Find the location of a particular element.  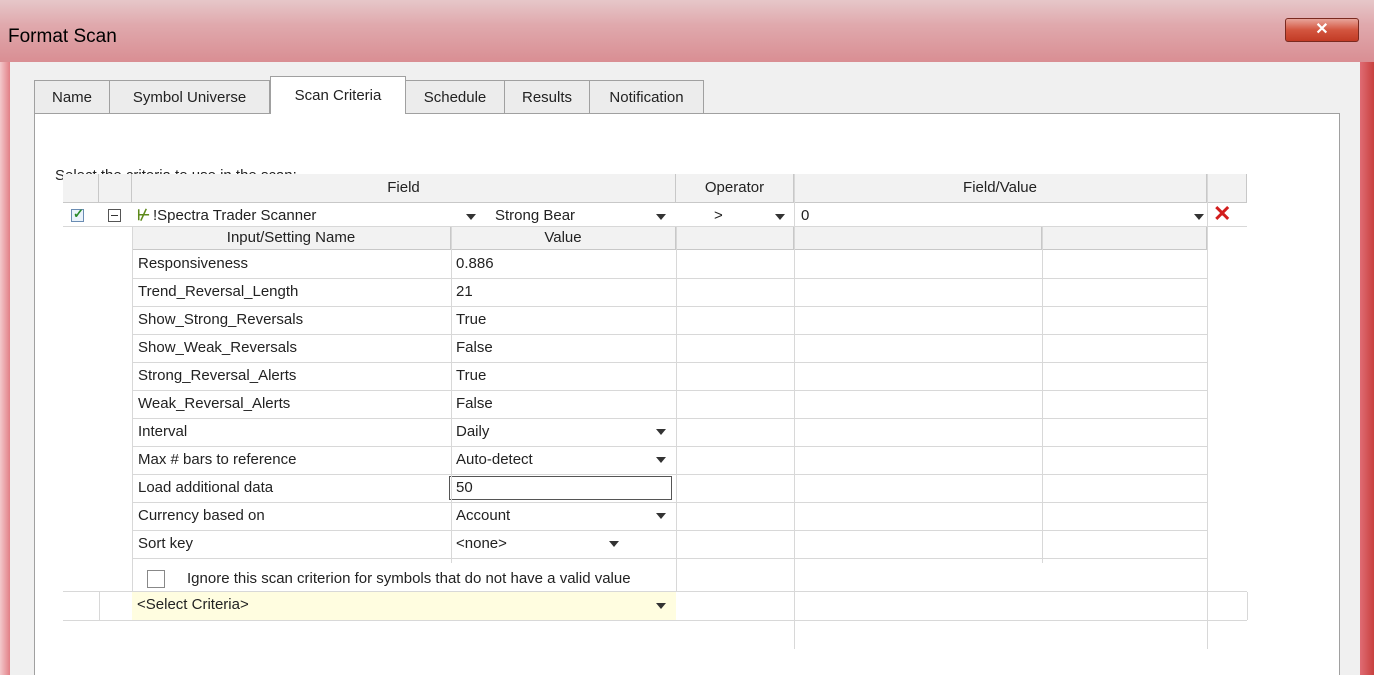

input-row: Responsiveness 0.886 is located at coordinates (404, 264).